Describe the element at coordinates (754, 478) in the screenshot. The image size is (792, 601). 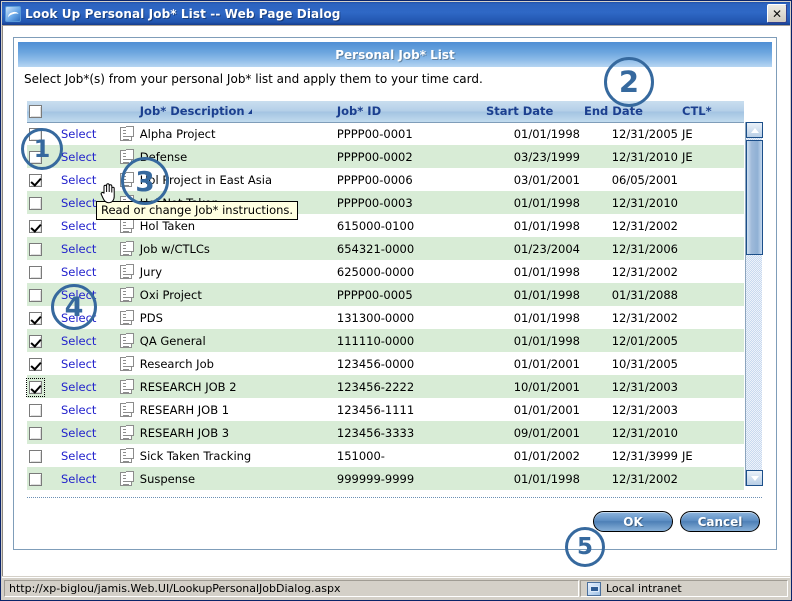
I see `scroll-down-button` at that location.